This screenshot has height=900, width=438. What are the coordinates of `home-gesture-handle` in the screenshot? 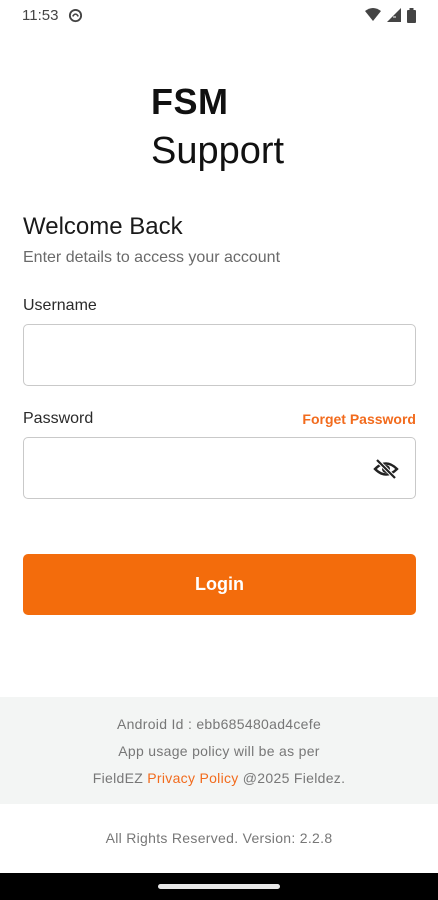 It's located at (219, 886).